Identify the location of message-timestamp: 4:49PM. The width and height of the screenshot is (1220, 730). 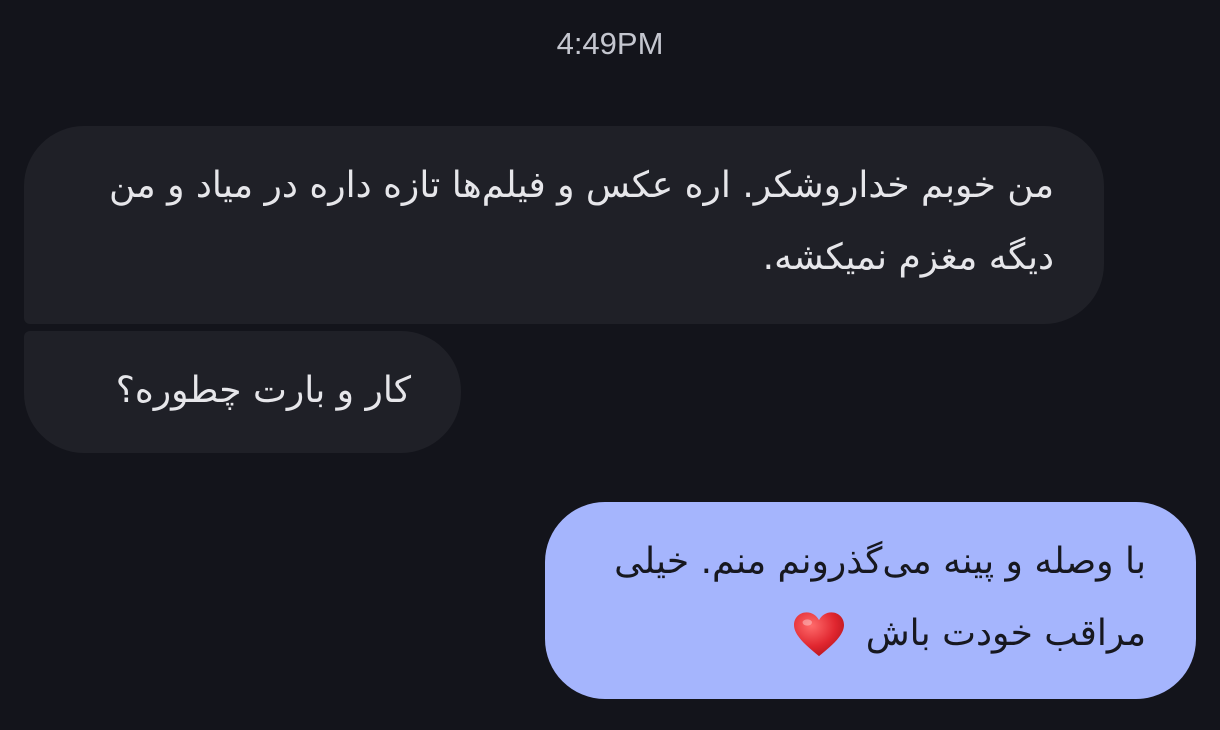
(610, 43).